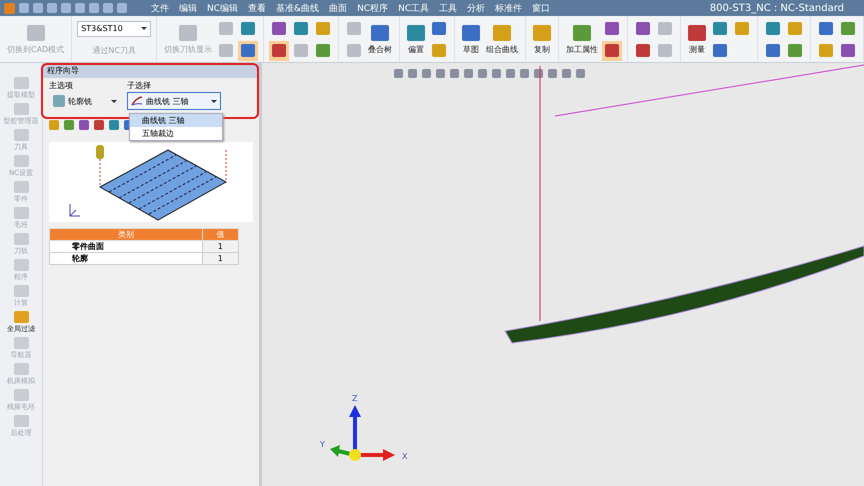 The height and width of the screenshot is (486, 864). I want to click on menu-item: NC程序, so click(372, 8).